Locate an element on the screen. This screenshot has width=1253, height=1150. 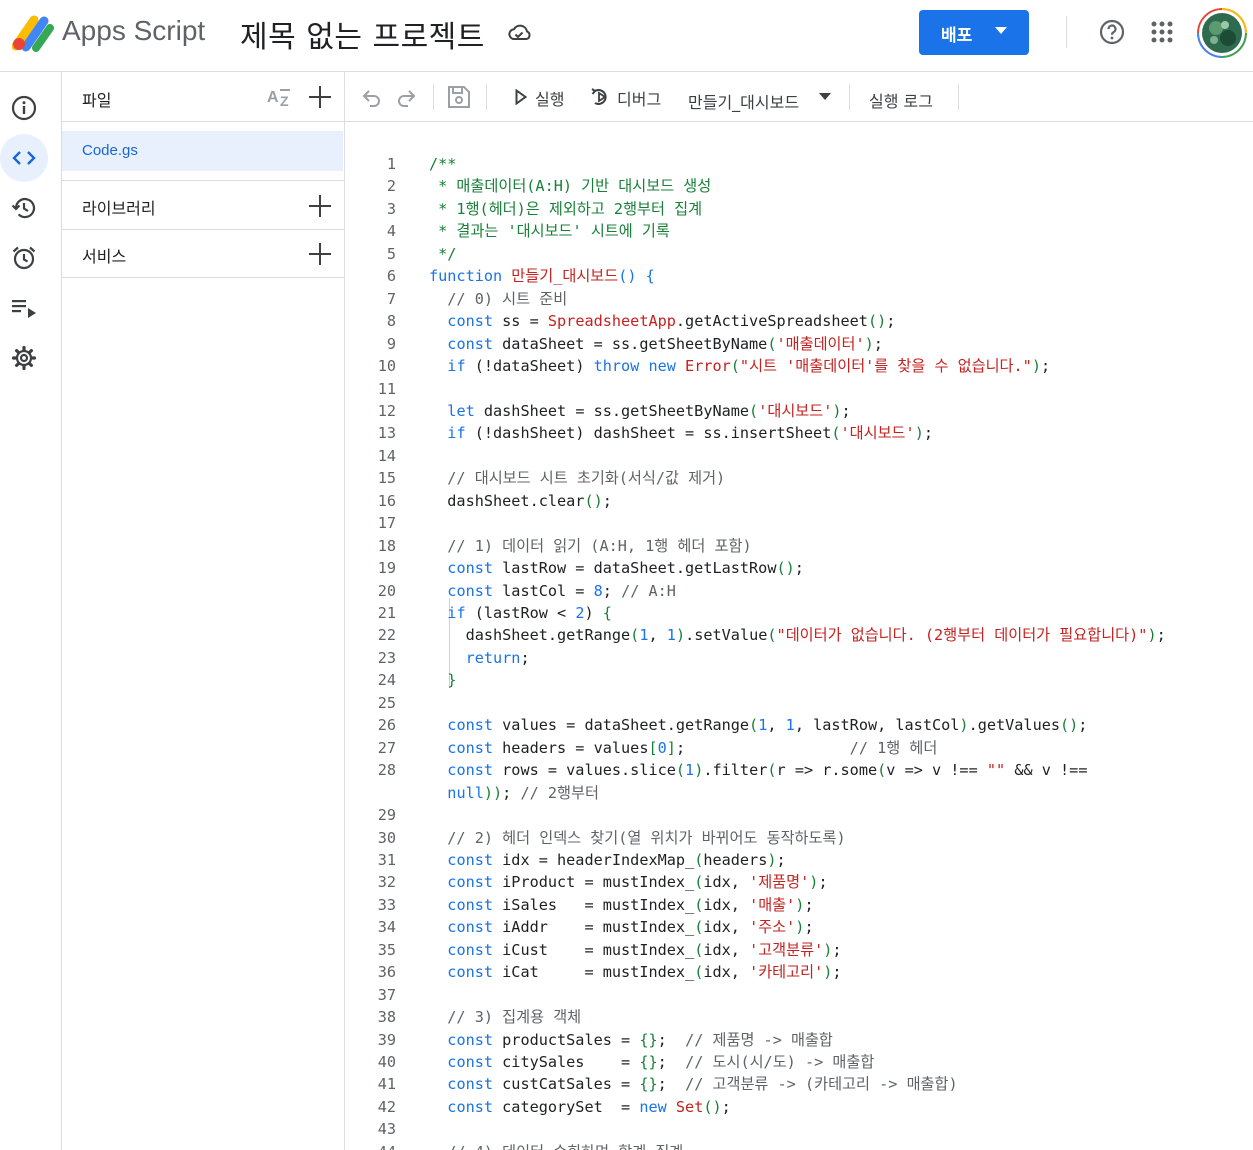
code-text: const idx = headerIndexMap_(headers); is located at coordinates (607, 860).